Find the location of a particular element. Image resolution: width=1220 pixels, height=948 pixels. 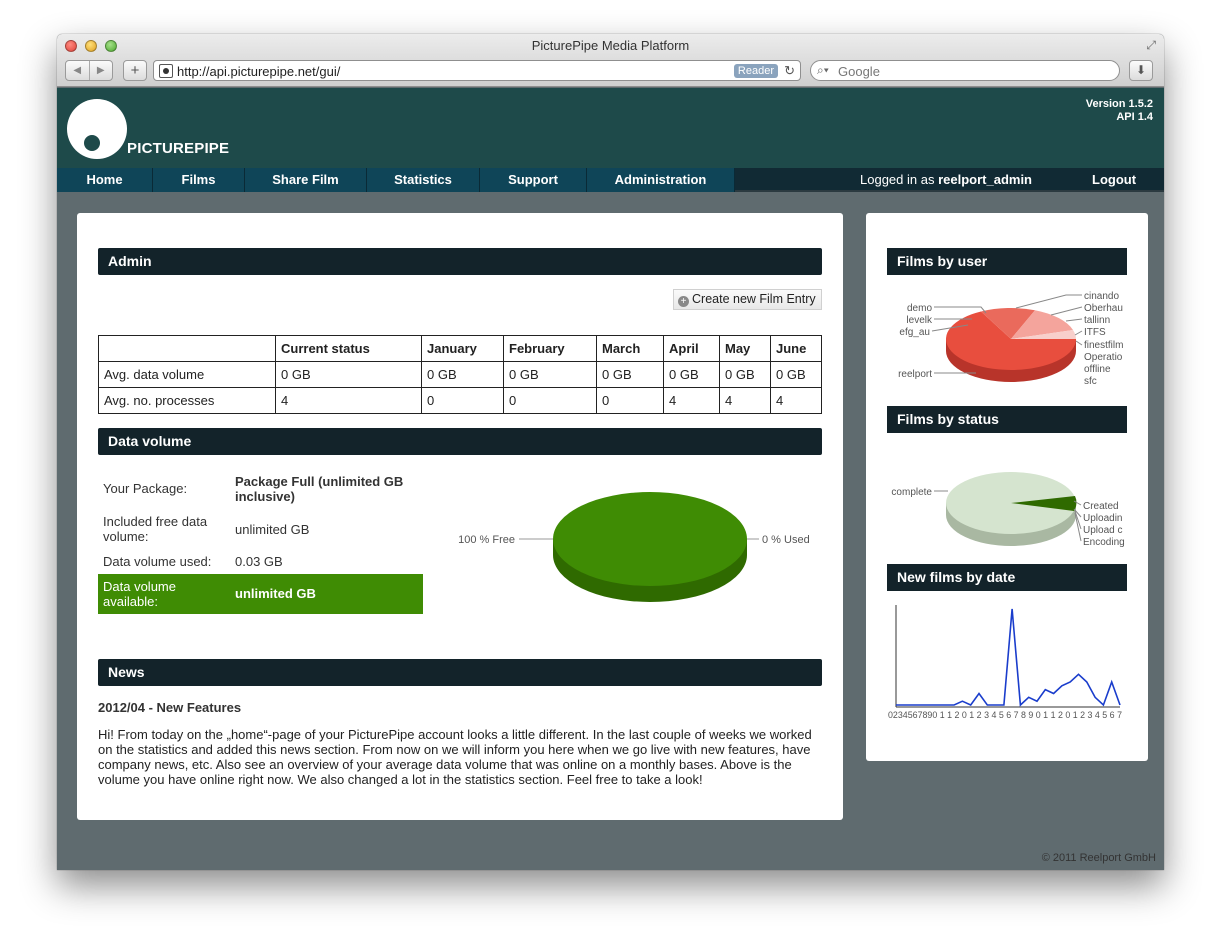

logo-text: PICTUREPIPE is located at coordinates (178, 148).